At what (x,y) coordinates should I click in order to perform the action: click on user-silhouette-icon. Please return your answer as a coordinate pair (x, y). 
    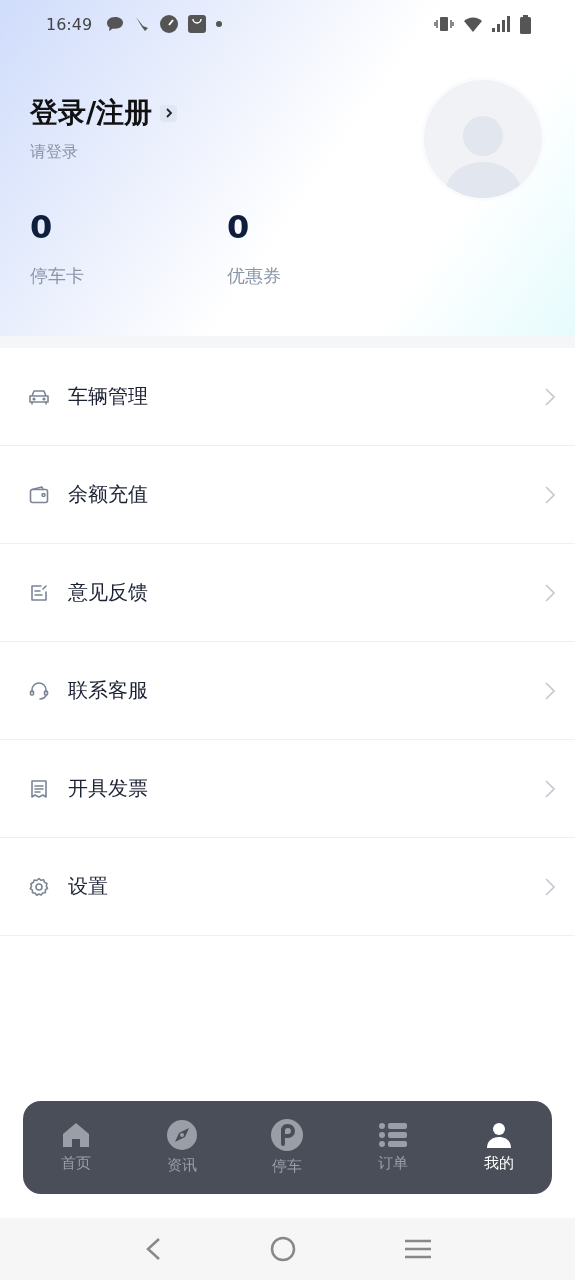
    Looking at the image, I should click on (483, 157).